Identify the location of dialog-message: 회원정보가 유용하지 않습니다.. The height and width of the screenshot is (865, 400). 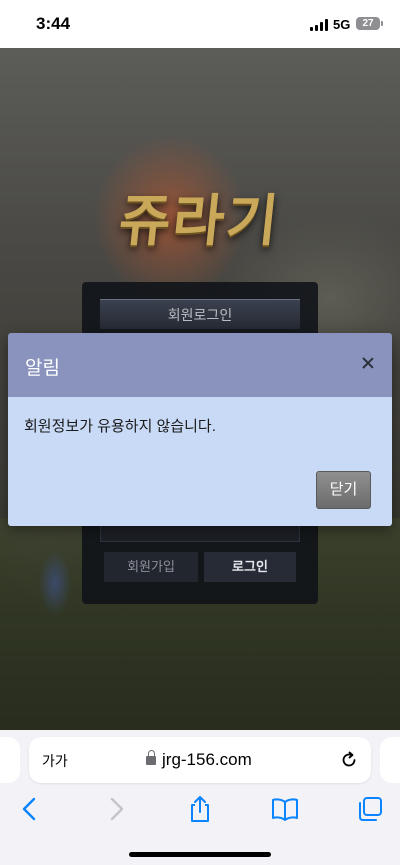
(120, 426).